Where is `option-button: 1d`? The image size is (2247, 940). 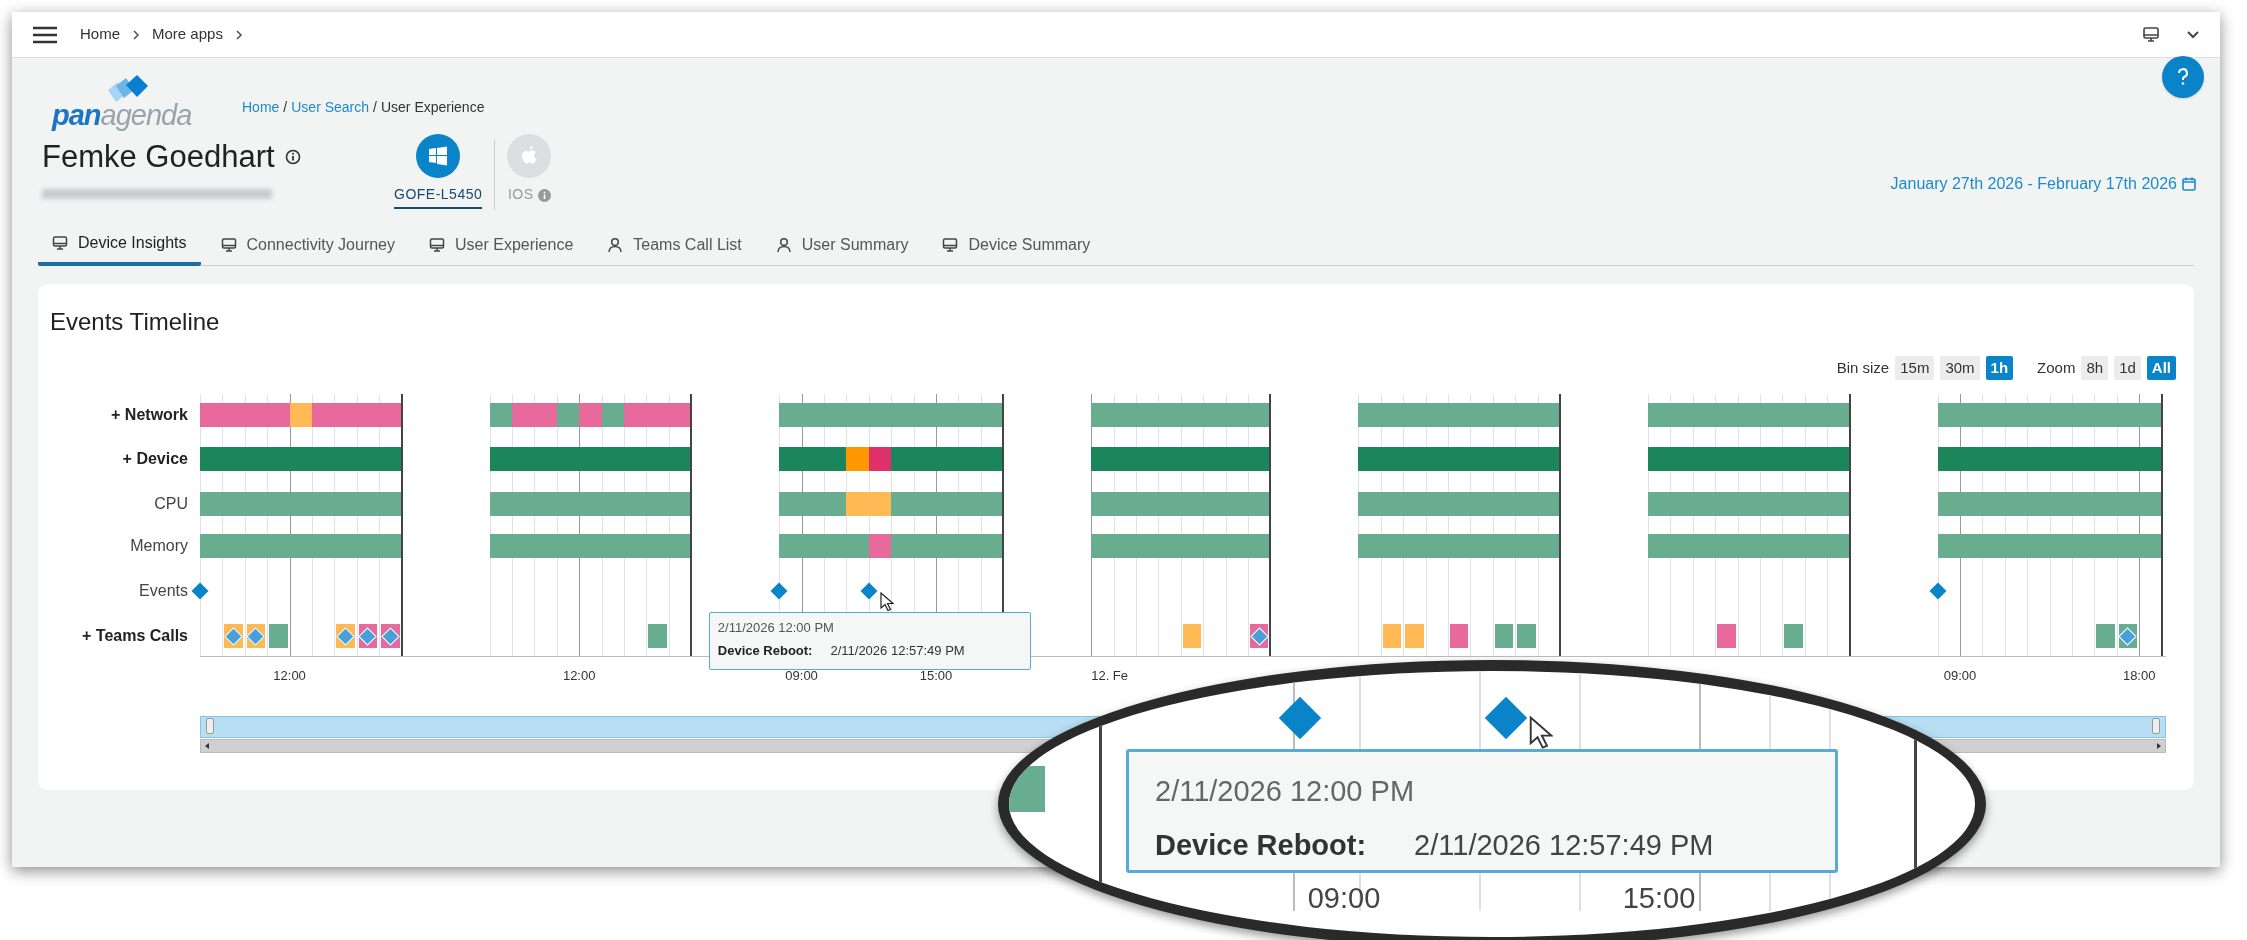
option-button: 1d is located at coordinates (2127, 368).